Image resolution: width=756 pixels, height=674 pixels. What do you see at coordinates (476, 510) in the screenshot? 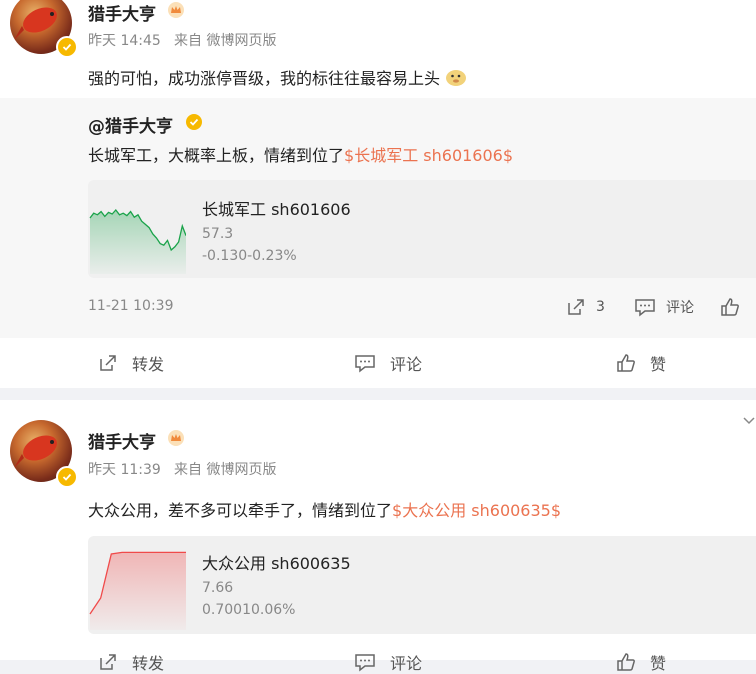
I see `stock-link: $大众公用 sh600635$` at bounding box center [476, 510].